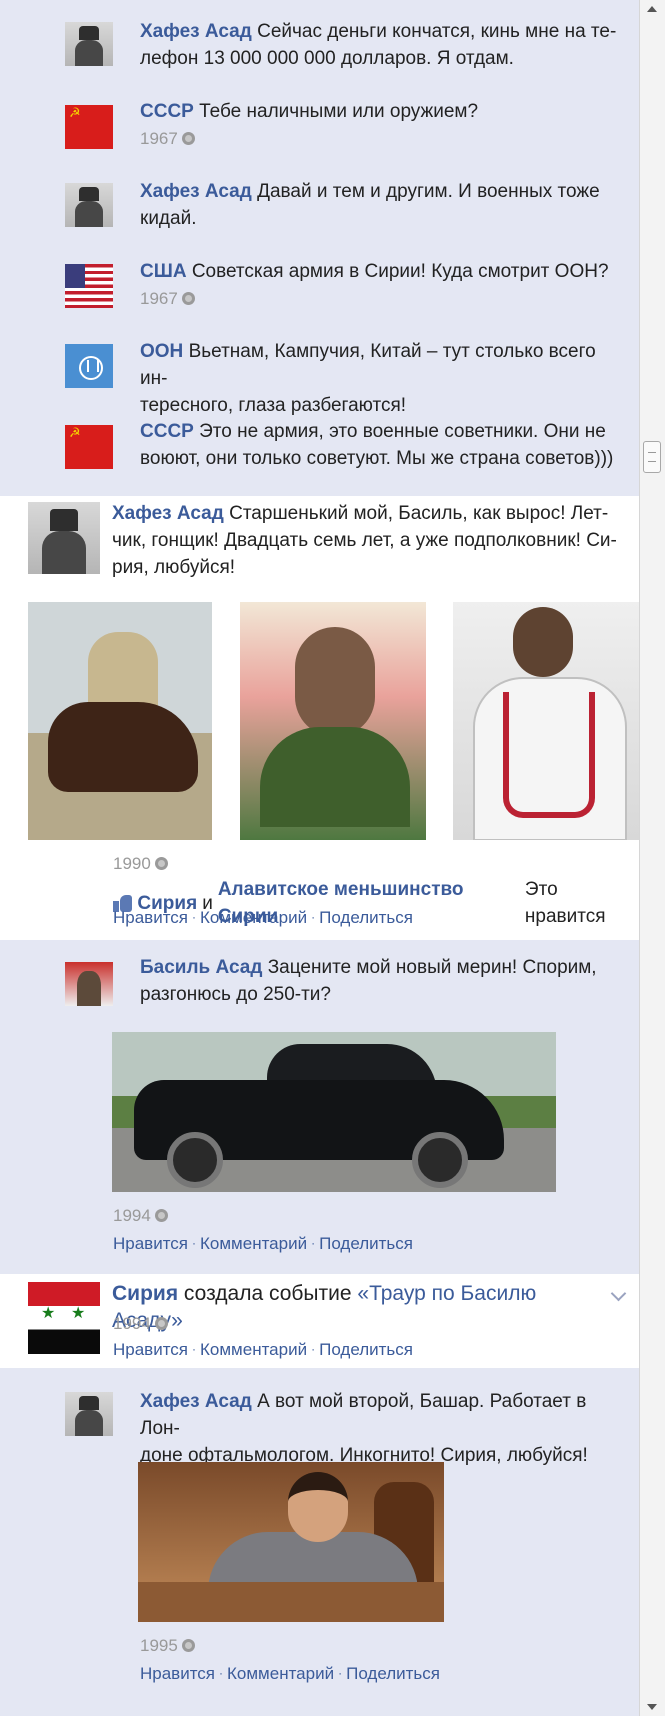 The width and height of the screenshot is (665, 1716). I want to click on star-icon: ★, so click(48, 1313).